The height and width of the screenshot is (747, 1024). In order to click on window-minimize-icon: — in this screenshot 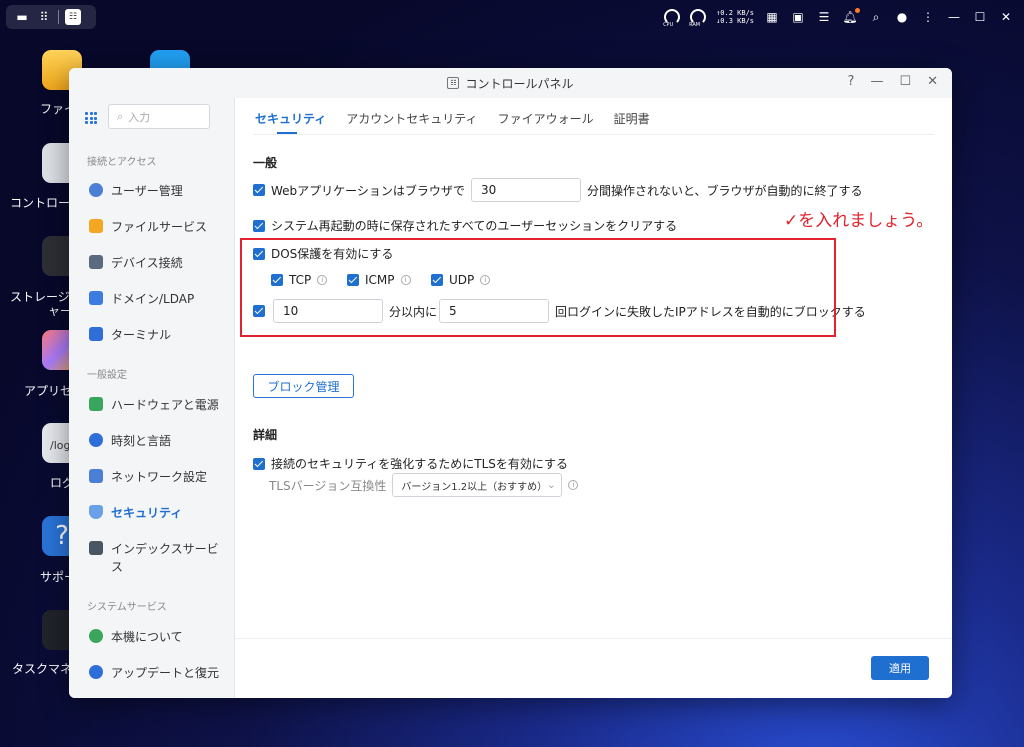, I will do `click(876, 81)`.